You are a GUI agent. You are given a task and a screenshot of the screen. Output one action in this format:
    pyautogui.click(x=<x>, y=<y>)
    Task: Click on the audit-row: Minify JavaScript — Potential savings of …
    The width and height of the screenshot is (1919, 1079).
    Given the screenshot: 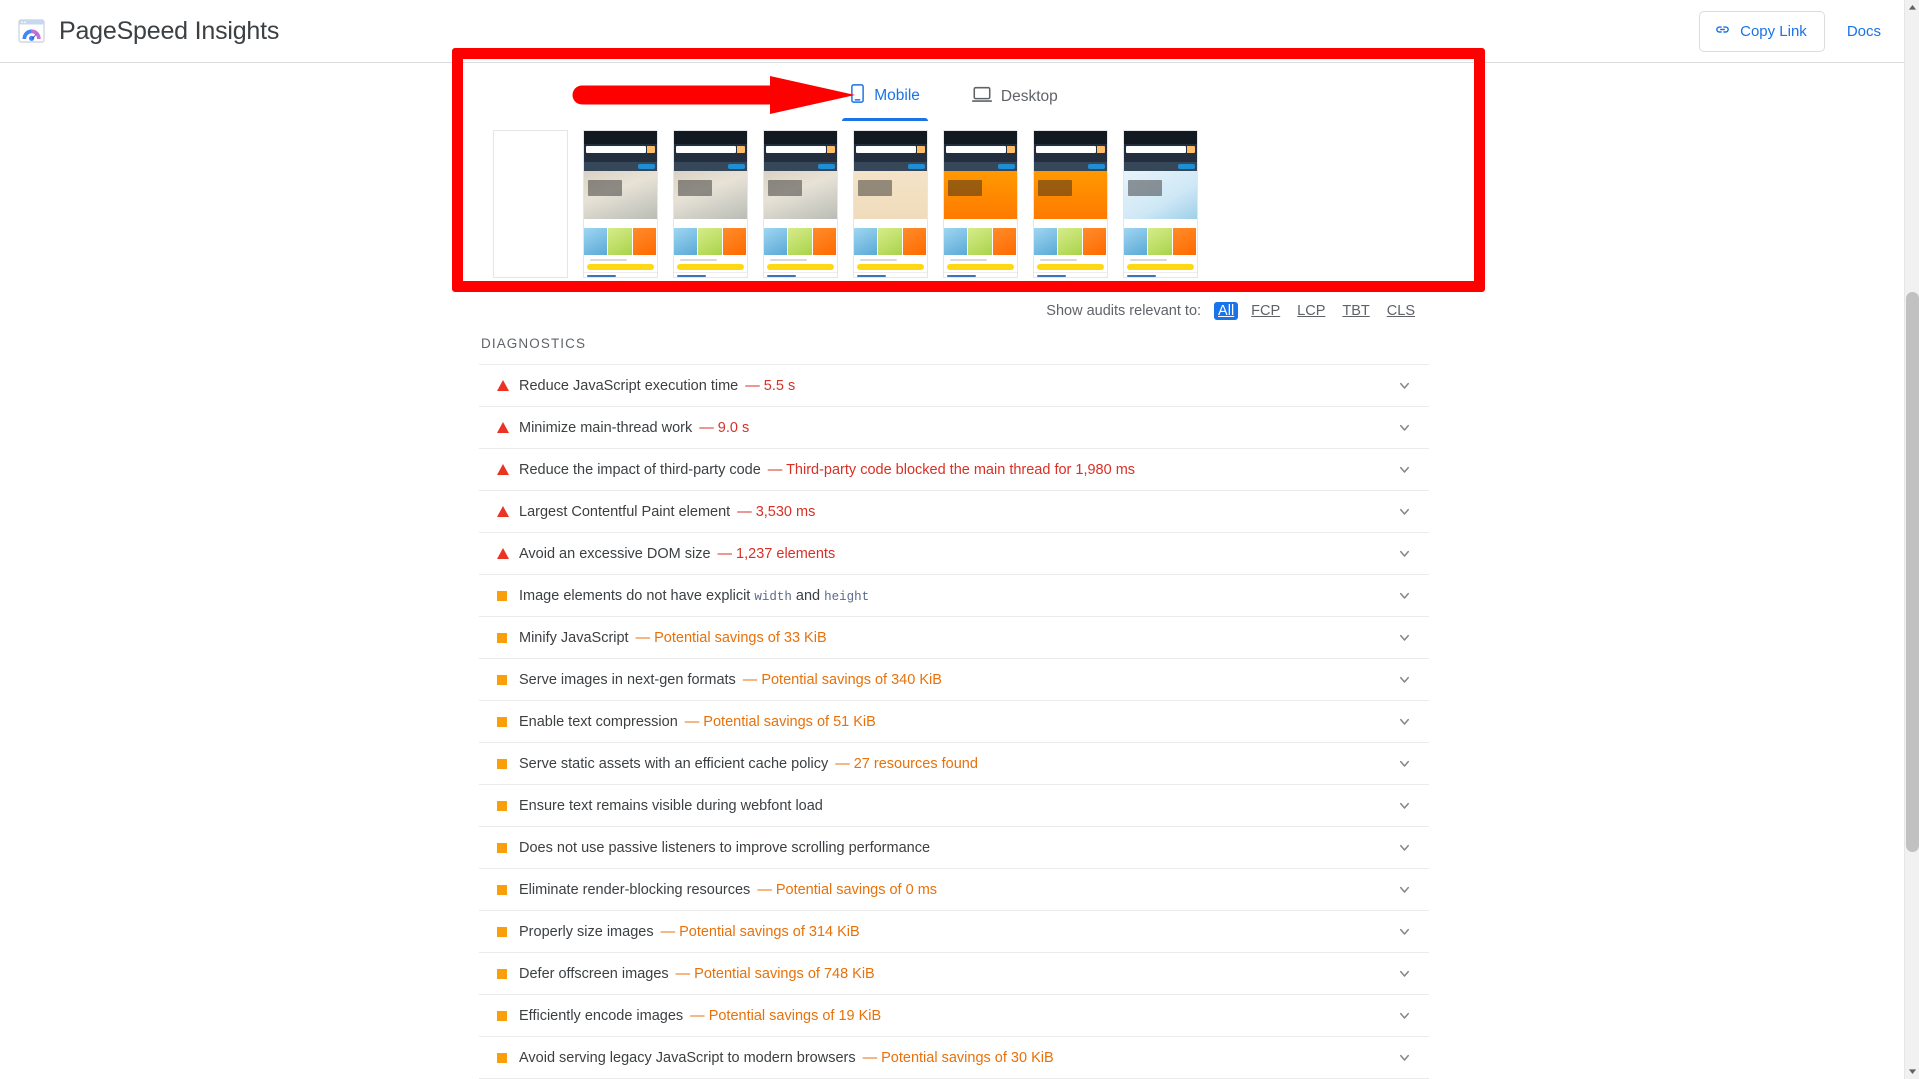 What is the action you would take?
    pyautogui.click(x=954, y=638)
    